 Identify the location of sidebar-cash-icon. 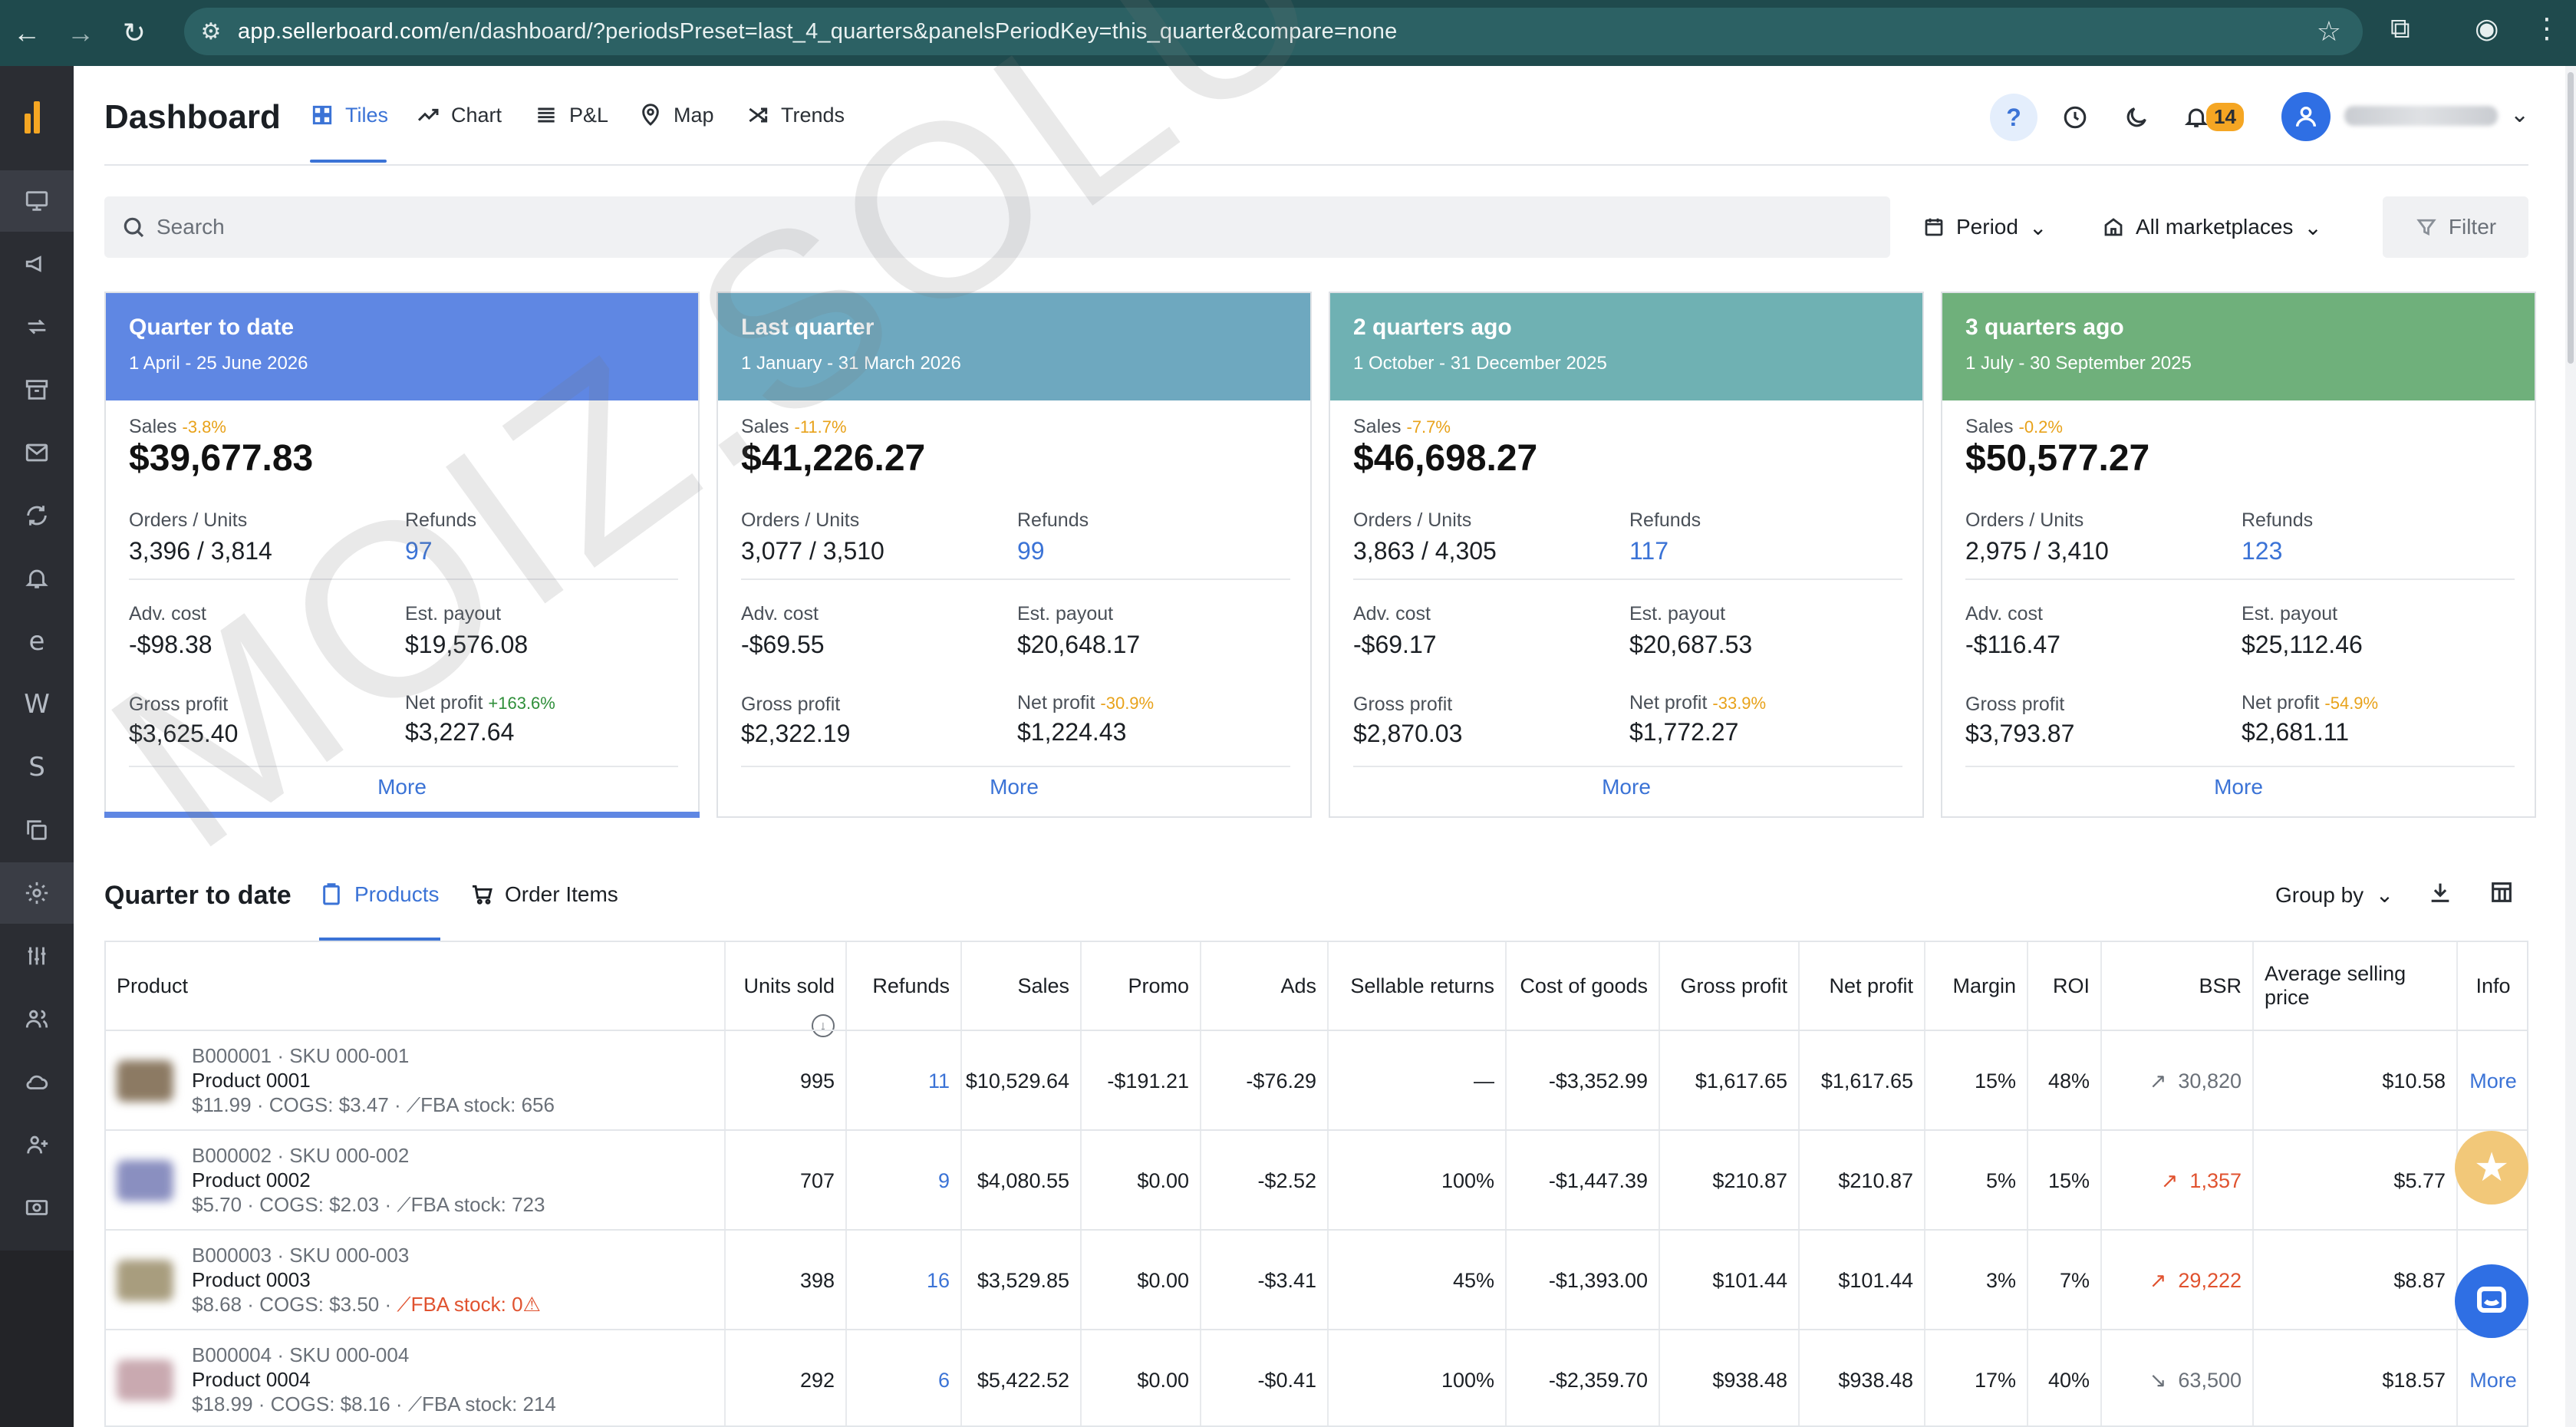
(37, 1207).